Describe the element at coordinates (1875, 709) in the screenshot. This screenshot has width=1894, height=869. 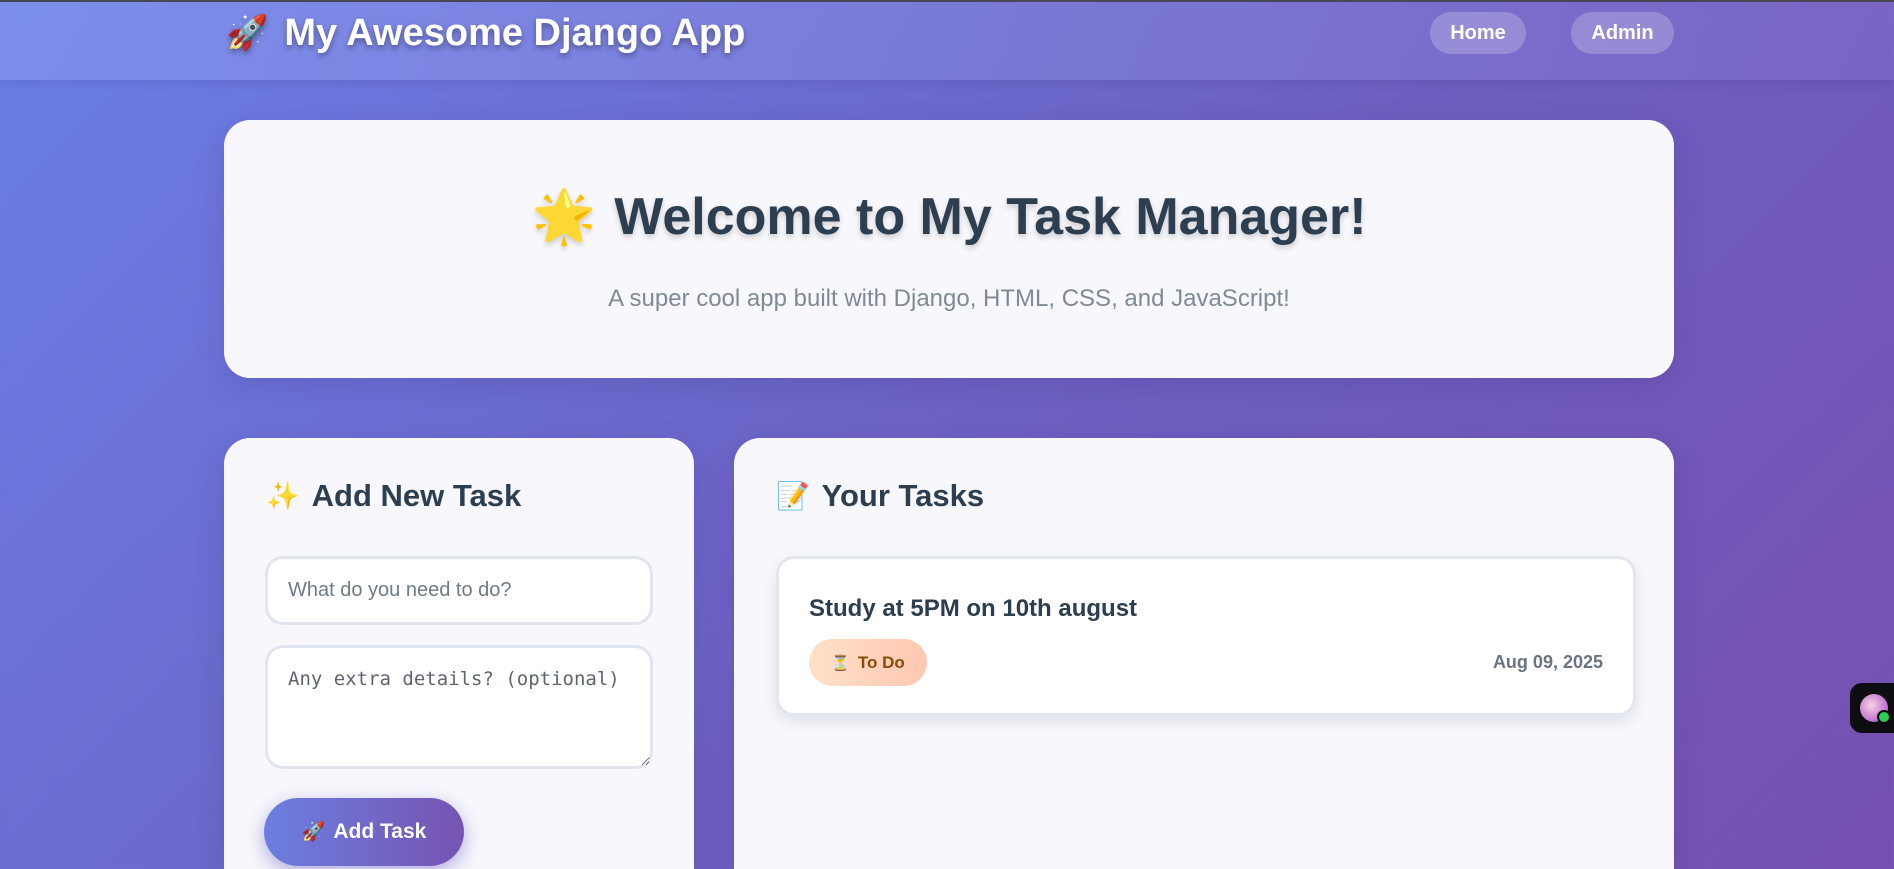
I see `avatar-icon` at that location.